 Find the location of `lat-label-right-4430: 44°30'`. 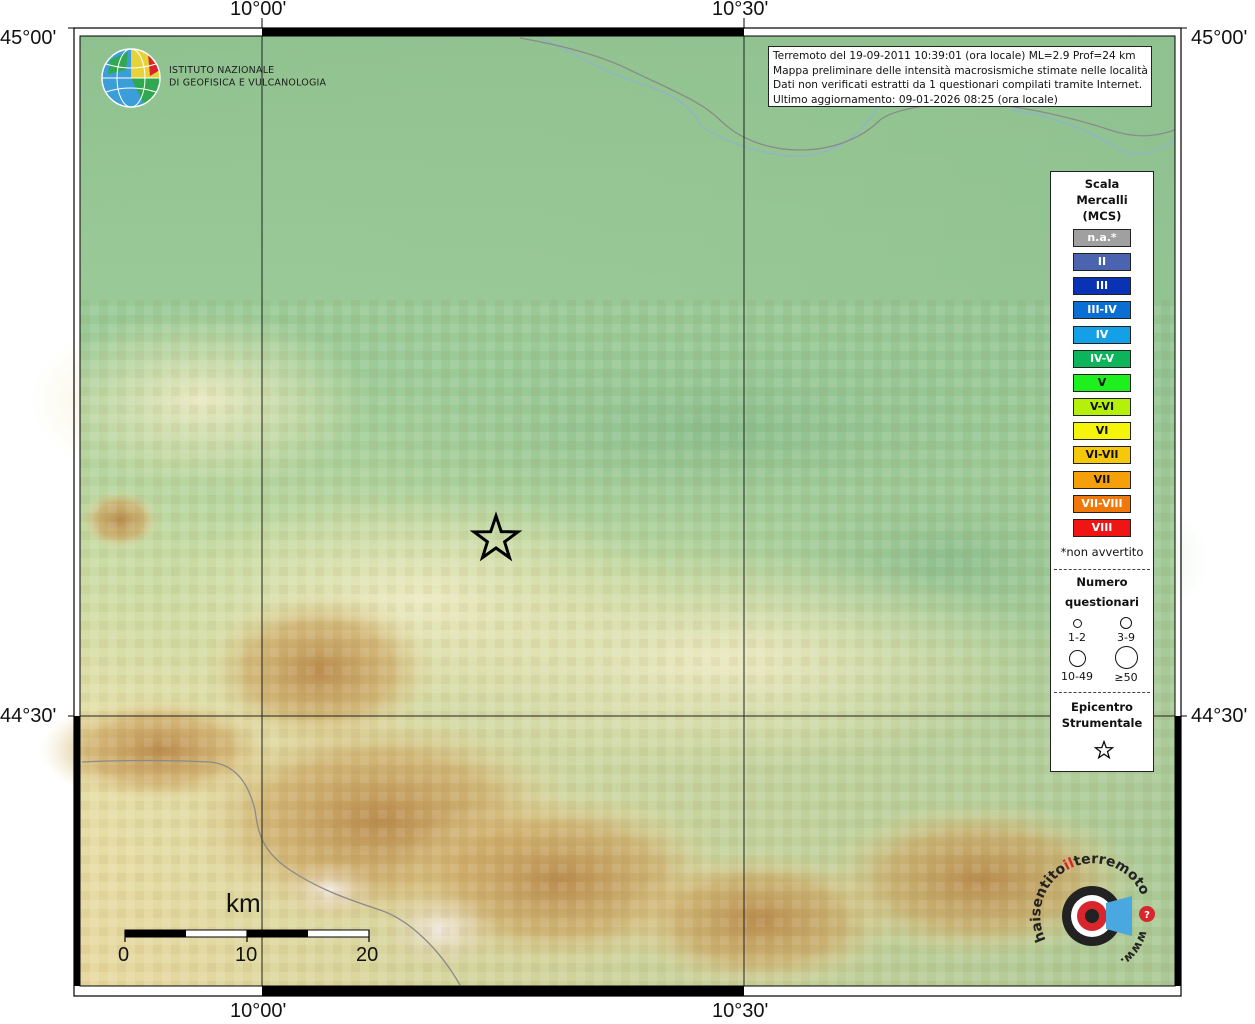

lat-label-right-4430: 44°30' is located at coordinates (1219, 716).